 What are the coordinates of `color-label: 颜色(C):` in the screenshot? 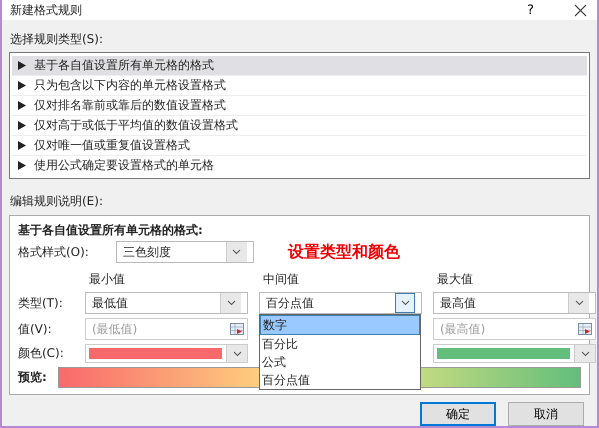 It's located at (41, 353).